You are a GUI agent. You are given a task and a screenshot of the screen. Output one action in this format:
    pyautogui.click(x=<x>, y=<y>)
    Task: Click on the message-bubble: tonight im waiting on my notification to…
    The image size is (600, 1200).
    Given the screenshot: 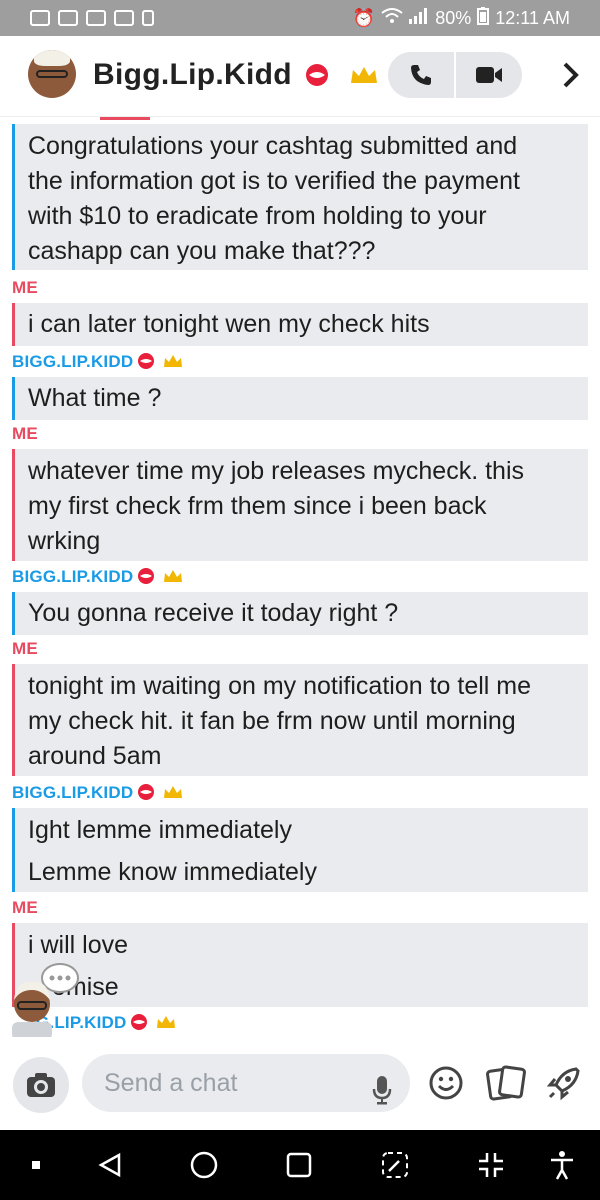 What is the action you would take?
    pyautogui.click(x=300, y=720)
    